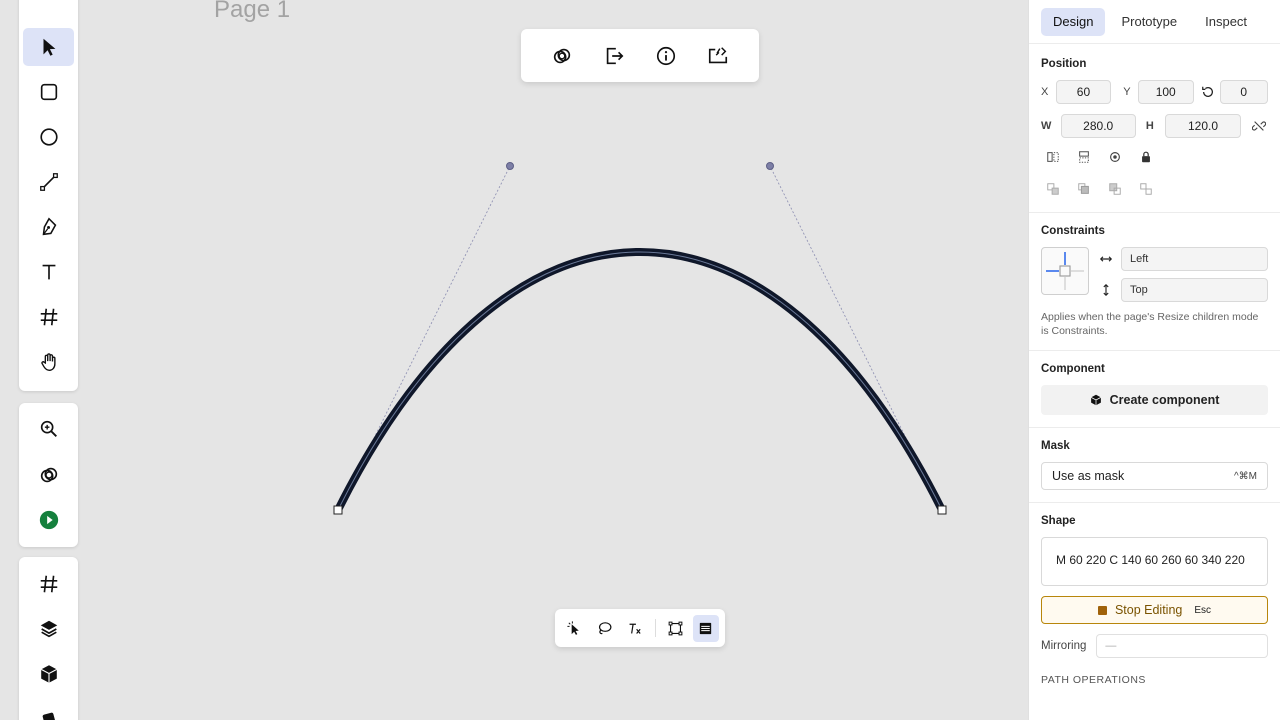  I want to click on mirroring-select: —, so click(1182, 646).